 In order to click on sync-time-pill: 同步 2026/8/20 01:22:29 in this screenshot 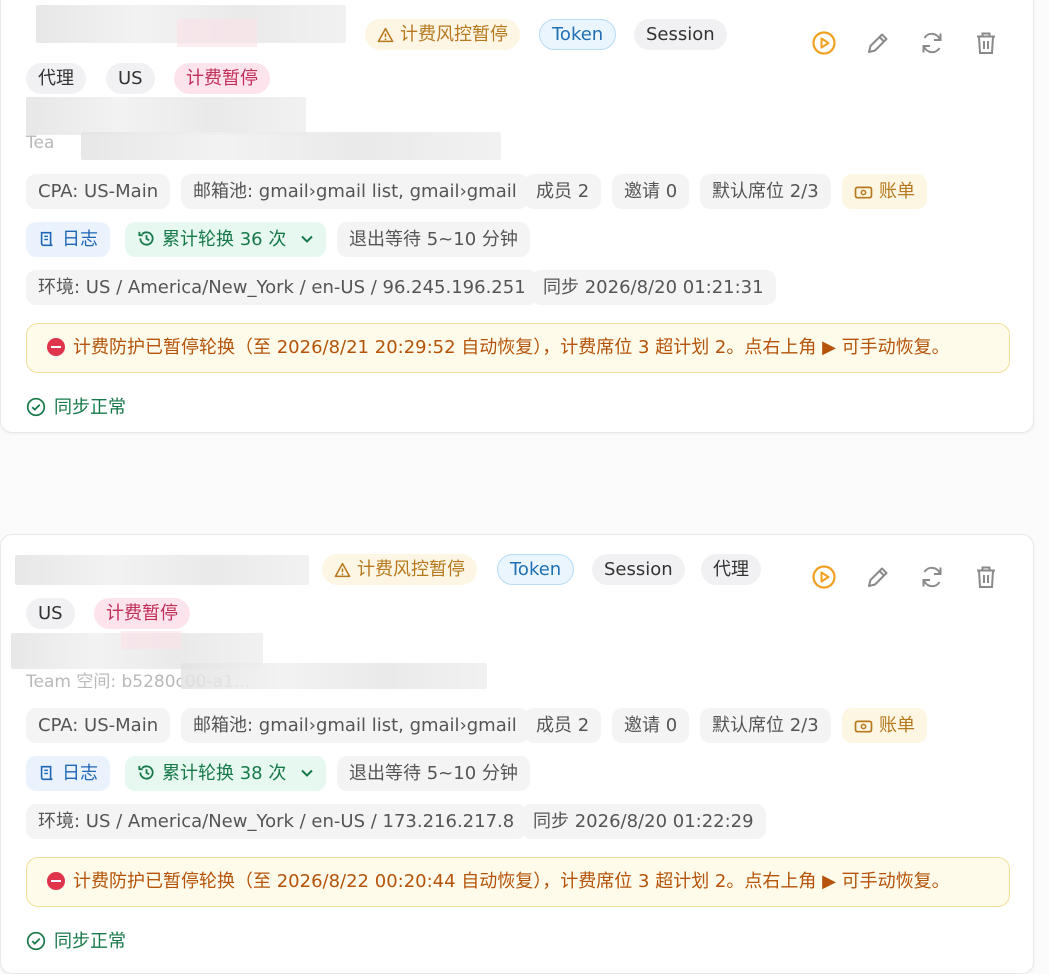, I will do `click(643, 821)`.